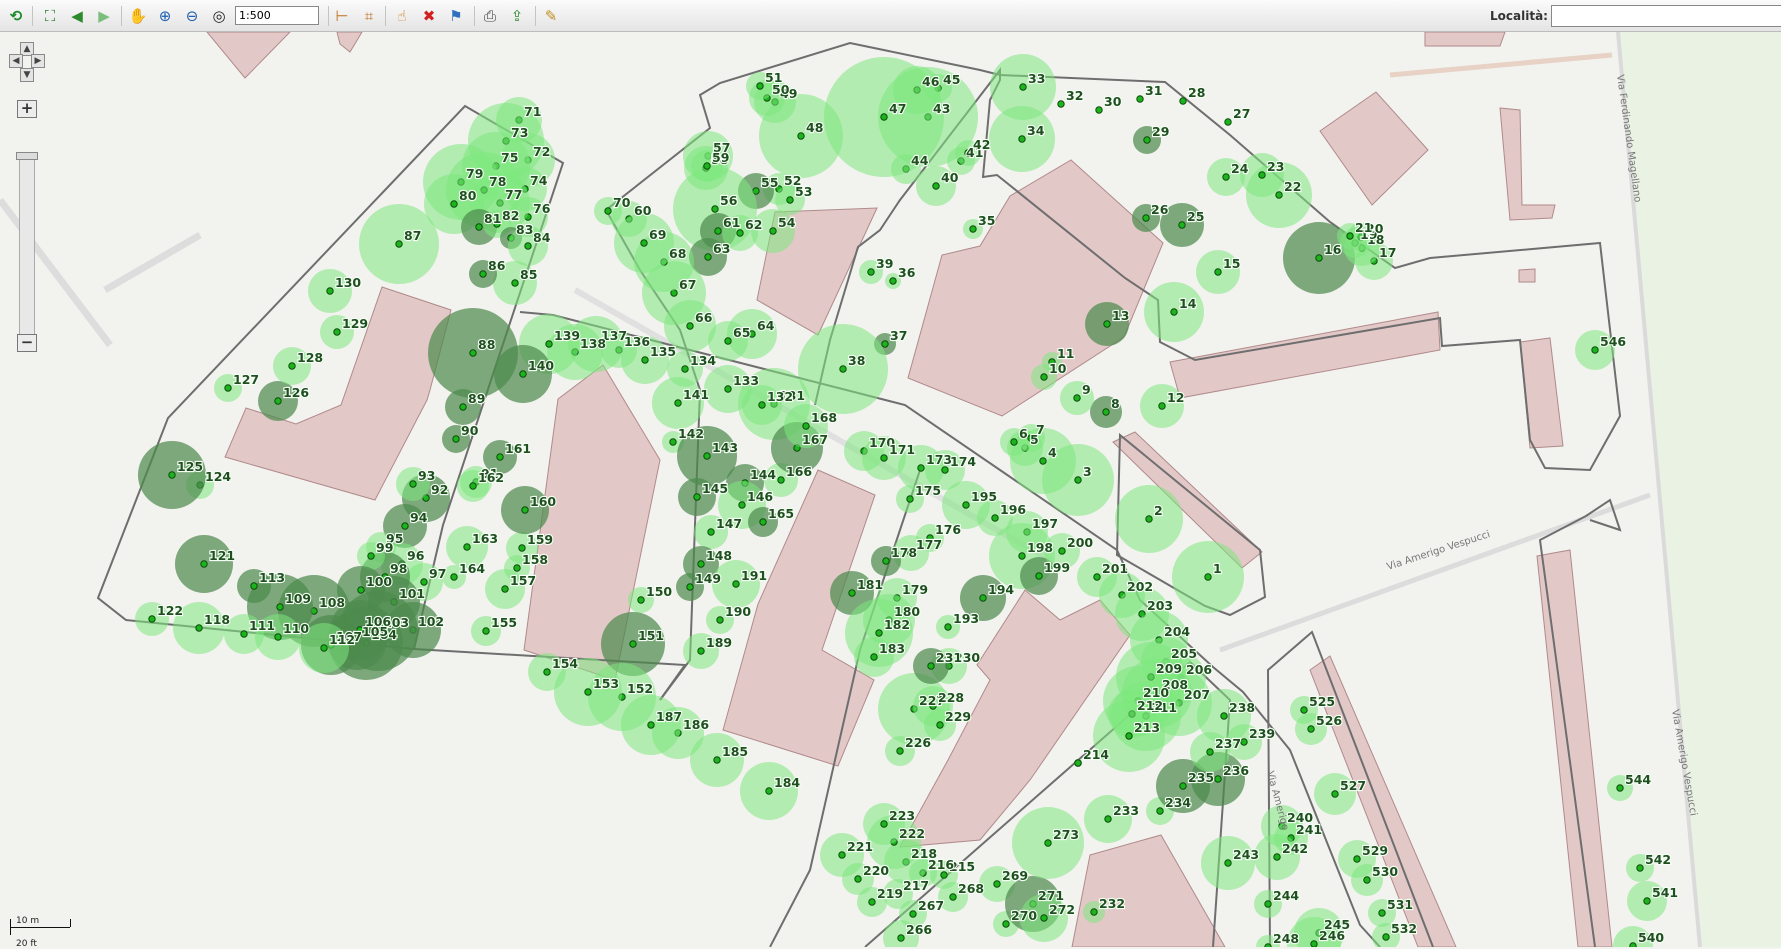 The width and height of the screenshot is (1781, 949). What do you see at coordinates (490, 16) in the screenshot?
I see `print-icon: ⎙` at bounding box center [490, 16].